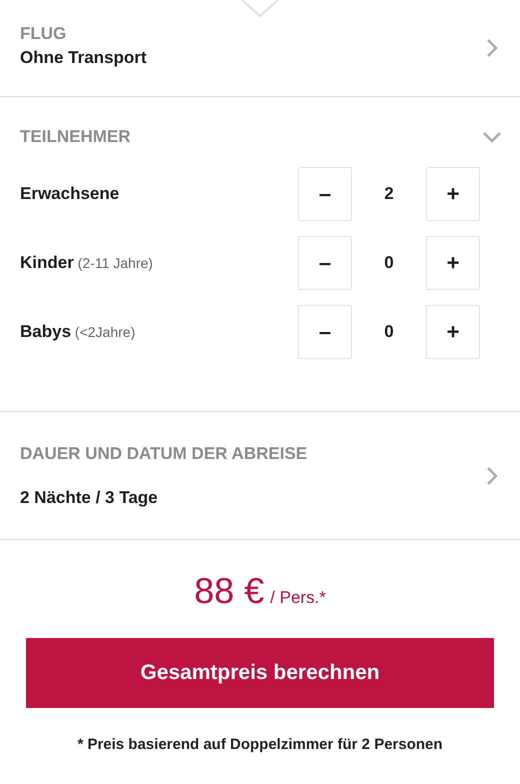  Describe the element at coordinates (86, 263) in the screenshot. I see `participant-label: Kinder (2-11 Jahre)` at that location.